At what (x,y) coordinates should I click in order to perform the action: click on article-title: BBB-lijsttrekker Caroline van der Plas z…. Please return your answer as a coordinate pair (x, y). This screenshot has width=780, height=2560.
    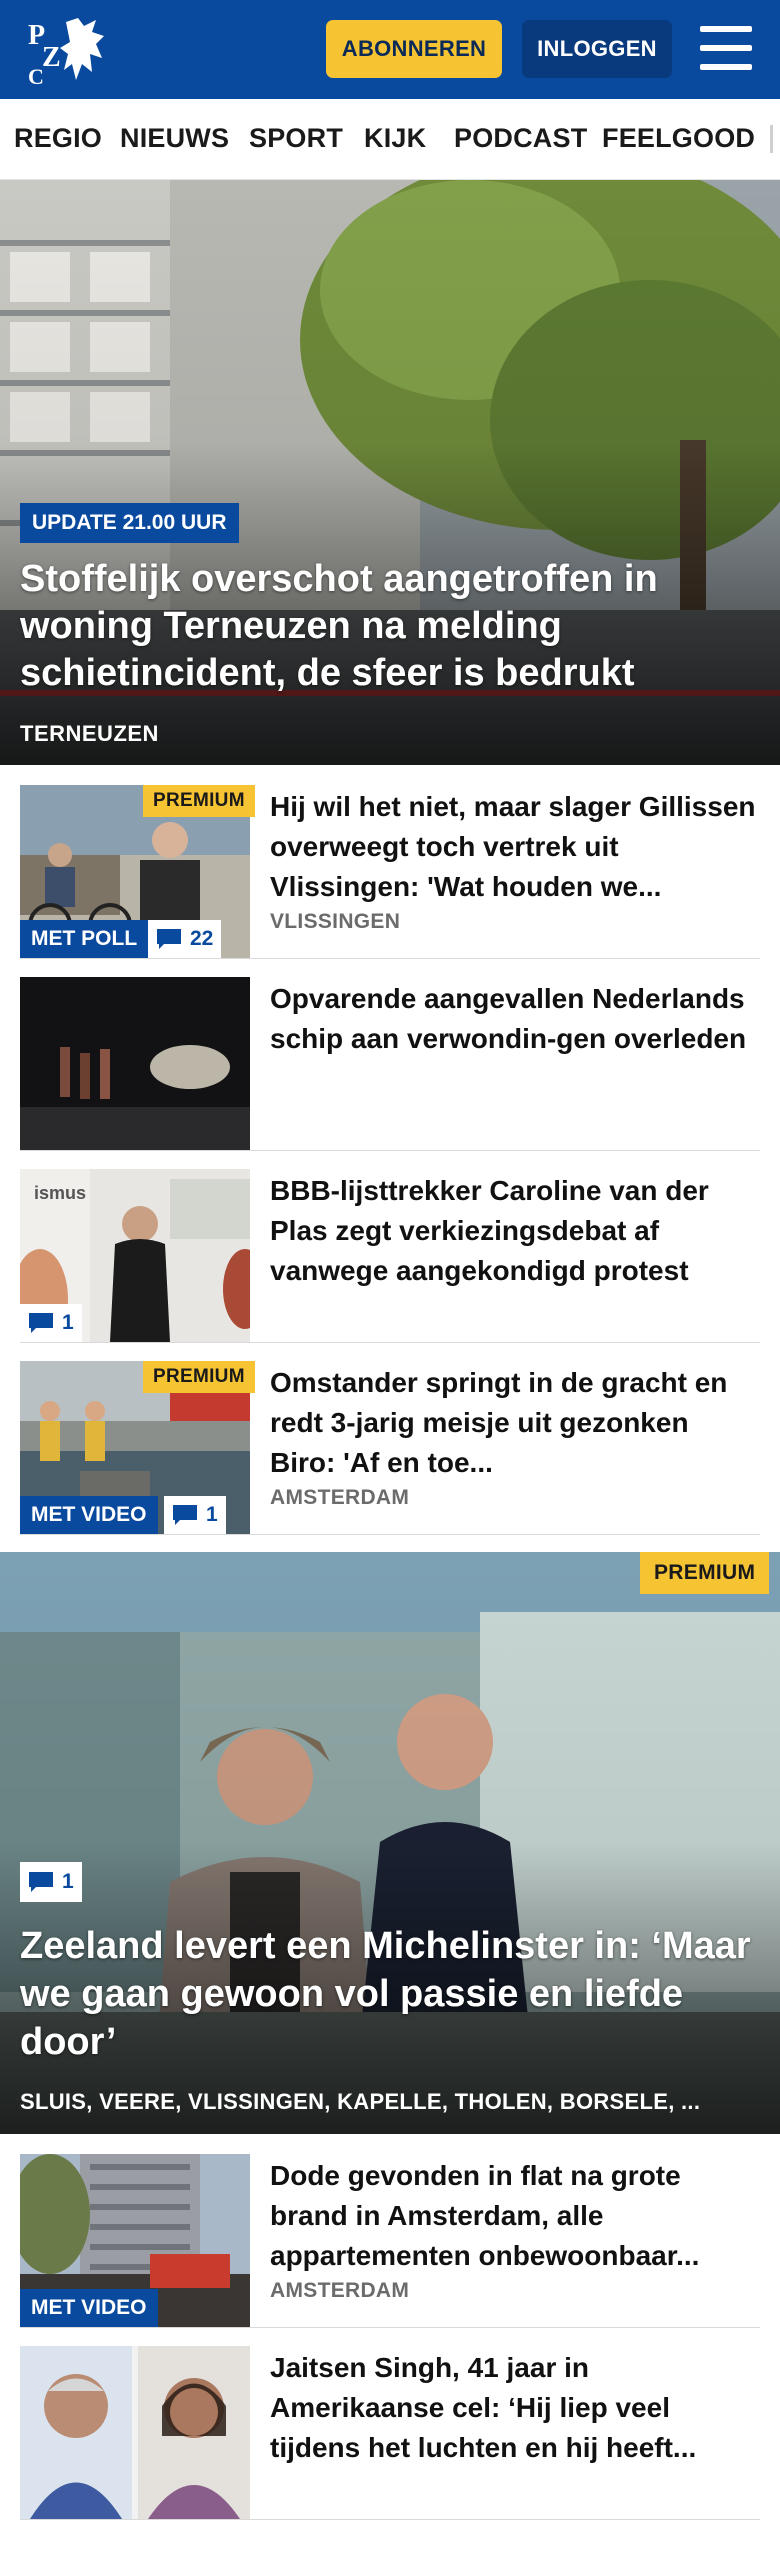
    Looking at the image, I should click on (515, 1231).